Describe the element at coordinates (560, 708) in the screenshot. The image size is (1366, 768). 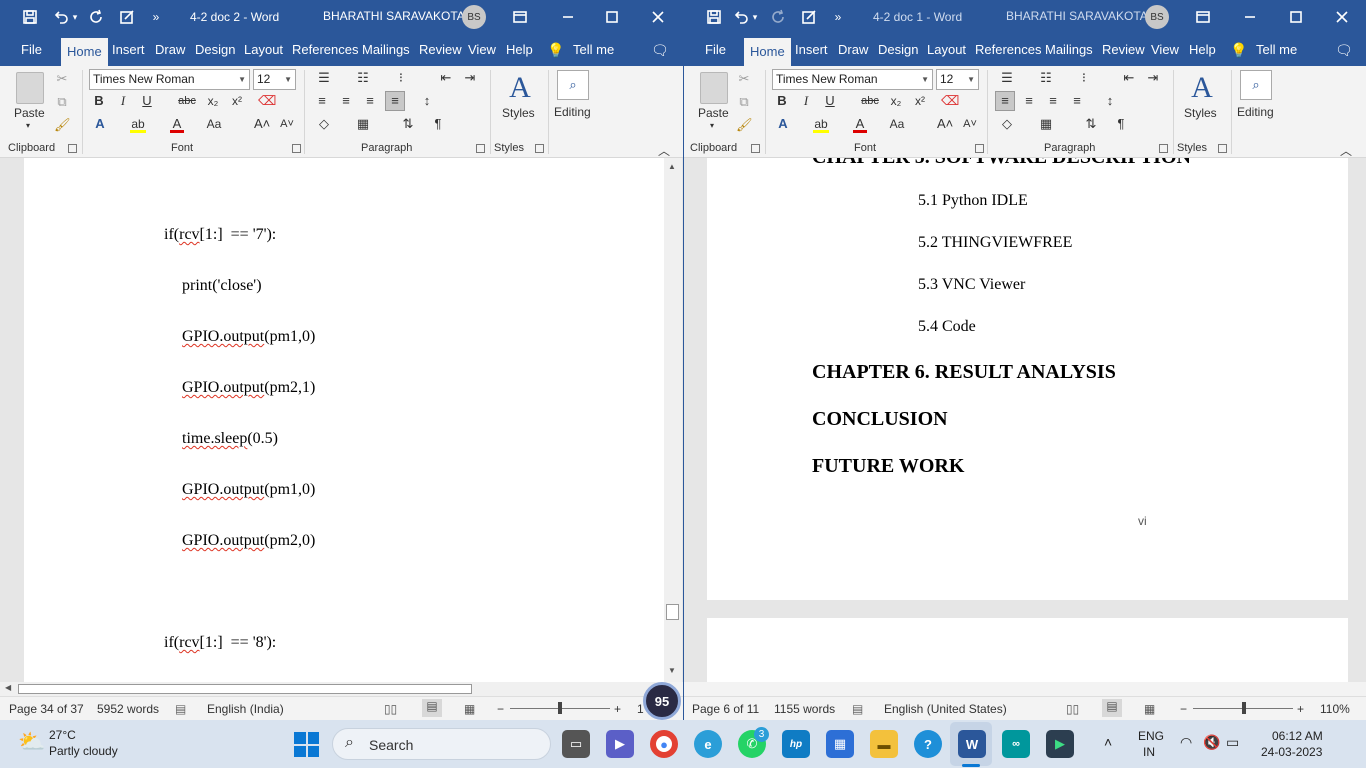
I see `zoom-slider-thumb` at that location.